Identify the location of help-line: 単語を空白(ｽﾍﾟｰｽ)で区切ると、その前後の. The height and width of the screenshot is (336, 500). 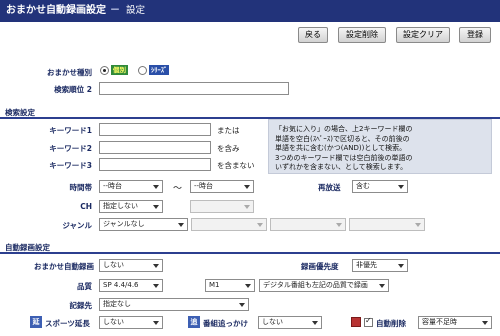
(342, 138).